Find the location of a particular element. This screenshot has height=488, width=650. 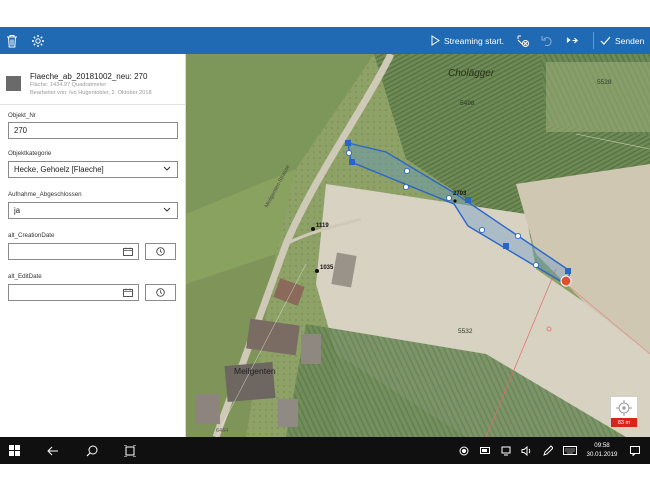

point-label-2703: 2703 is located at coordinates (460, 194).